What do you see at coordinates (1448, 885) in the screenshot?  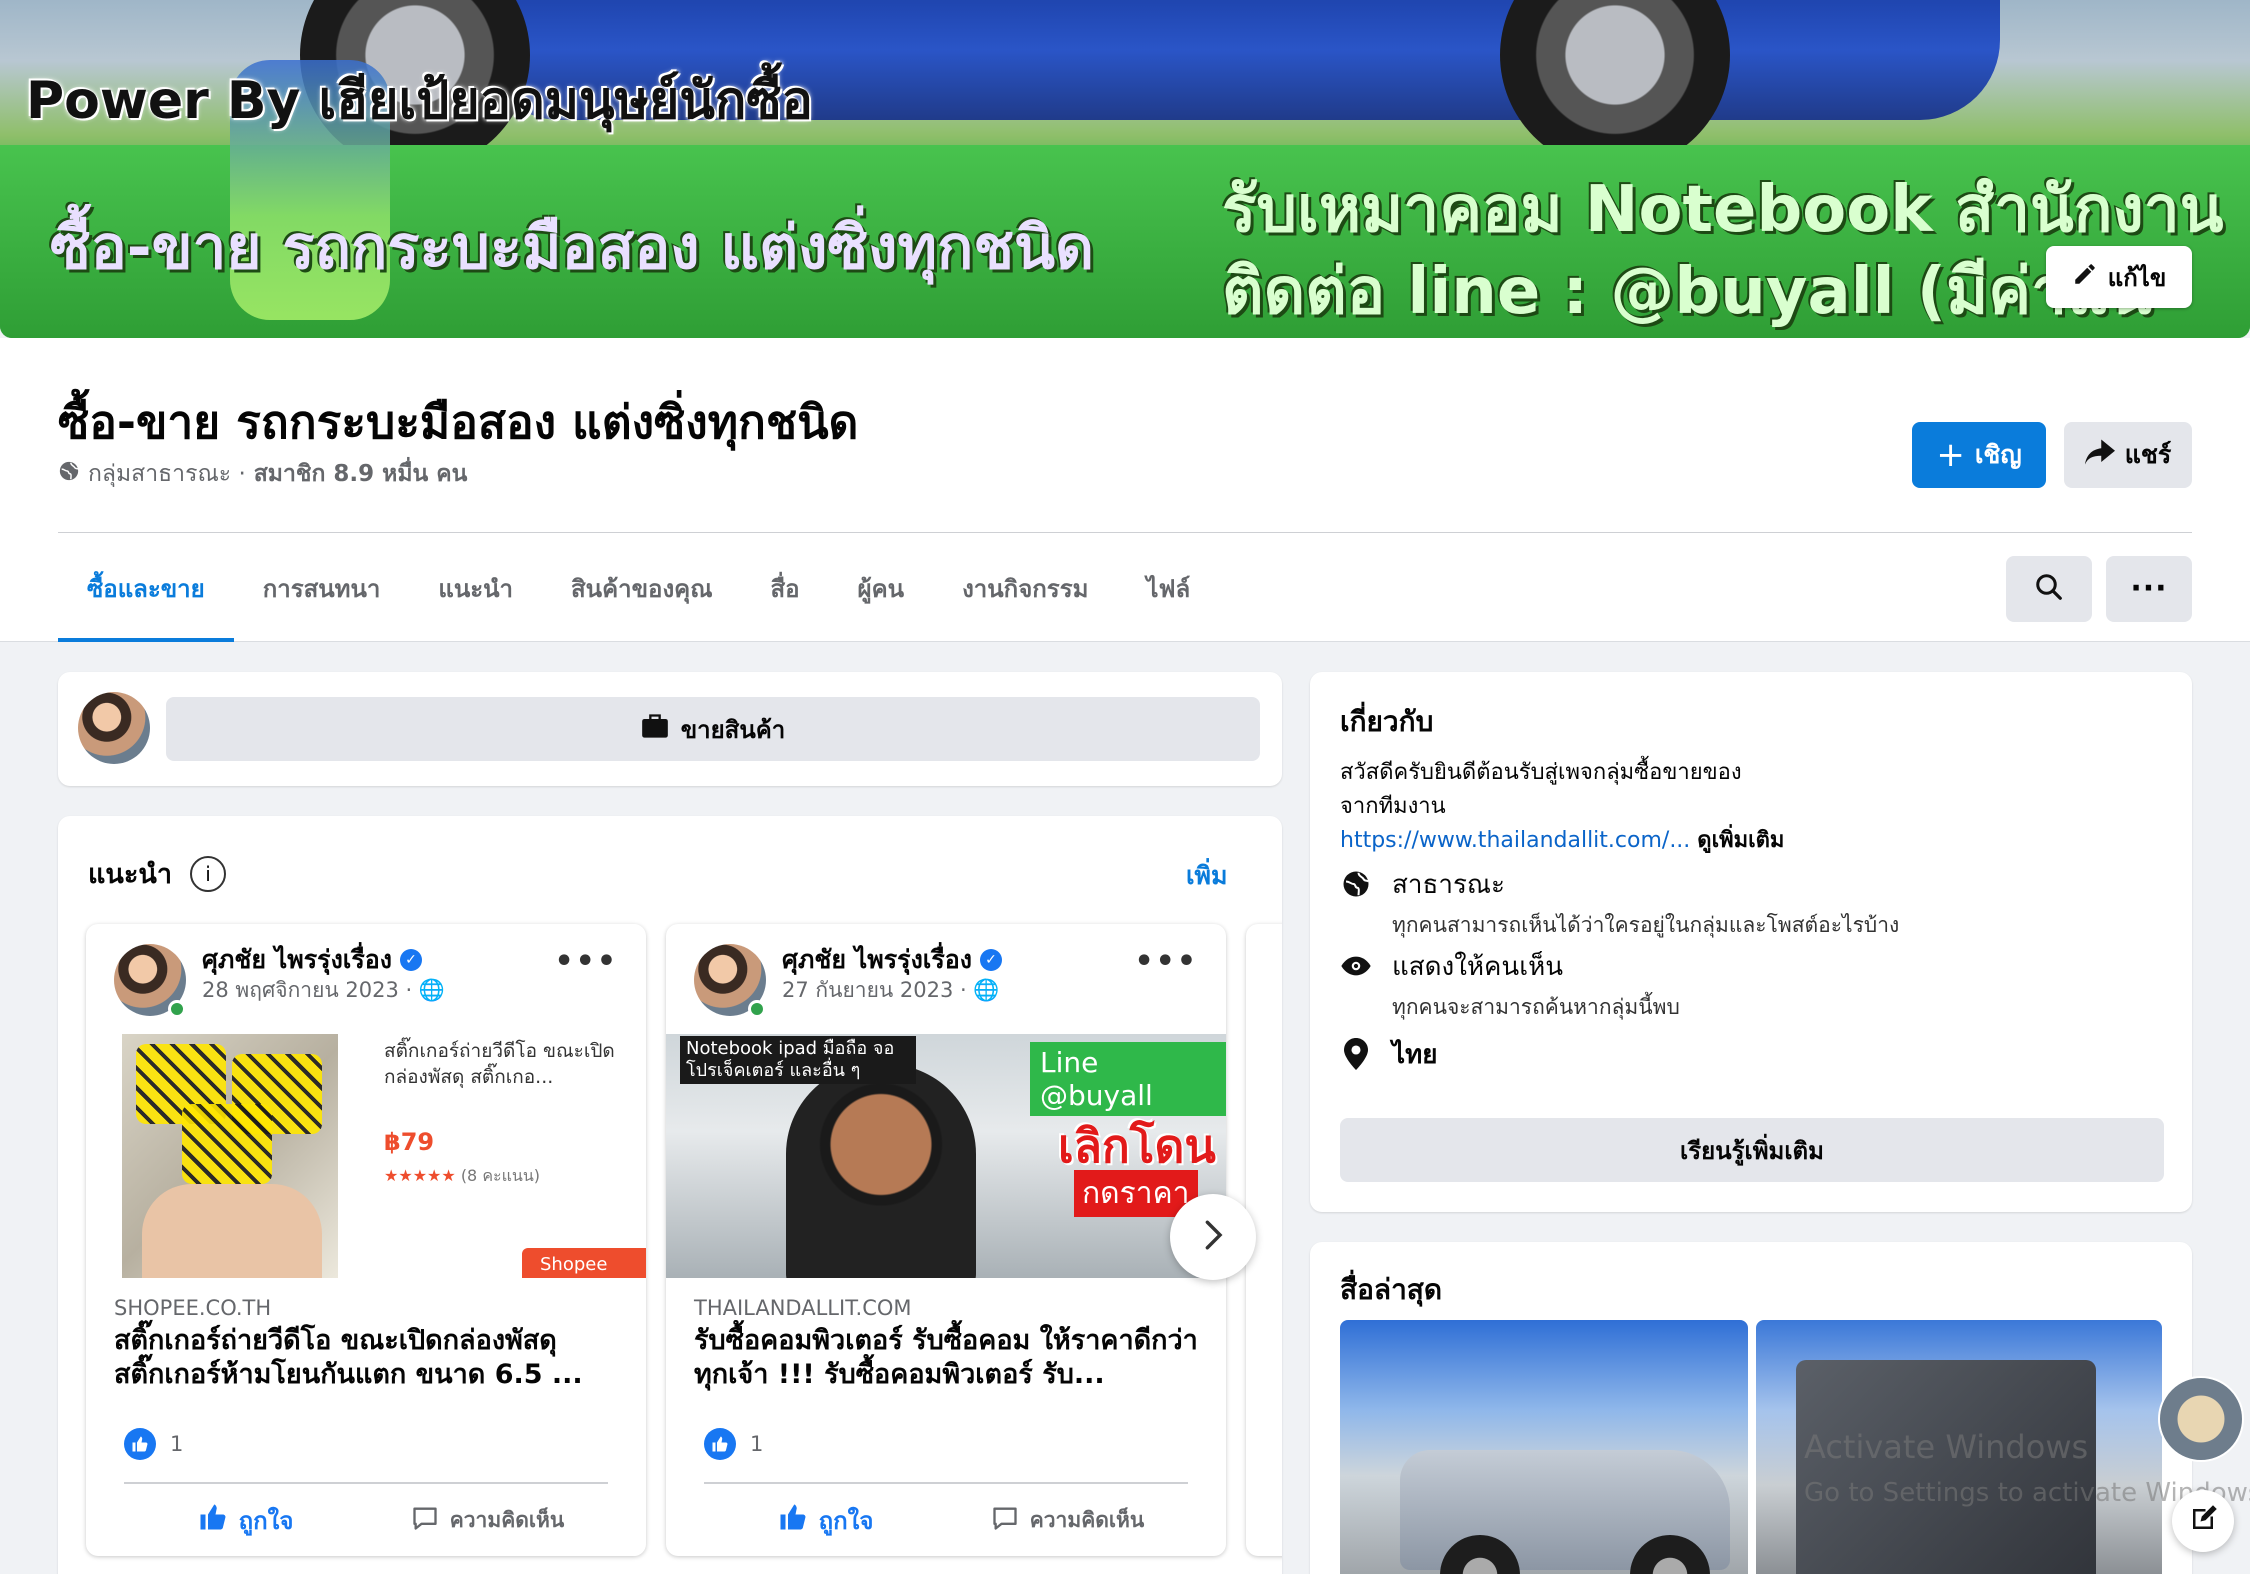 I see `public-title: สาธารณะ` at bounding box center [1448, 885].